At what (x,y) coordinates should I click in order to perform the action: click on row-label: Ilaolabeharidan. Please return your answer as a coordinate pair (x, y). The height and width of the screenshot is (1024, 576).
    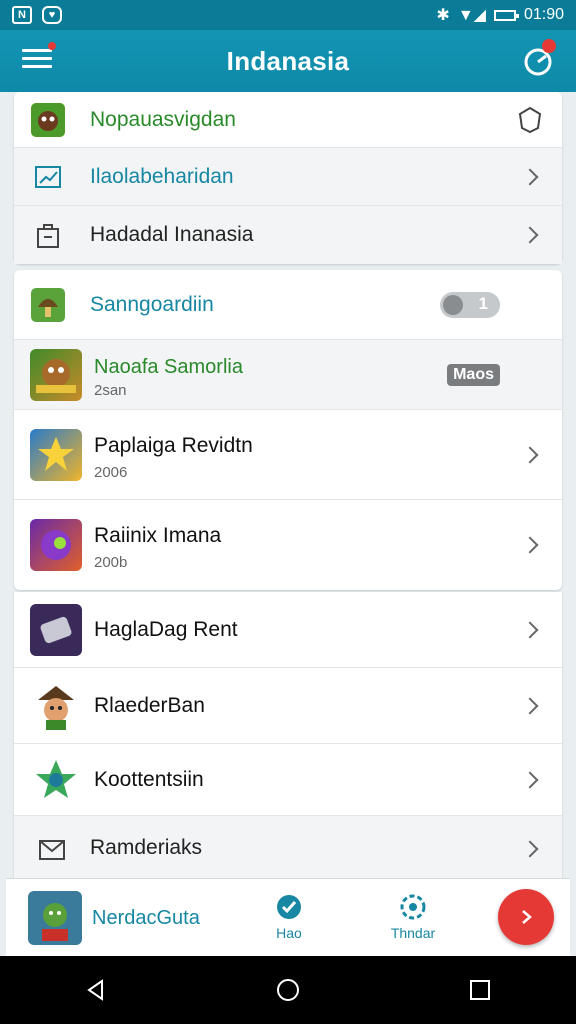
    Looking at the image, I should click on (162, 176).